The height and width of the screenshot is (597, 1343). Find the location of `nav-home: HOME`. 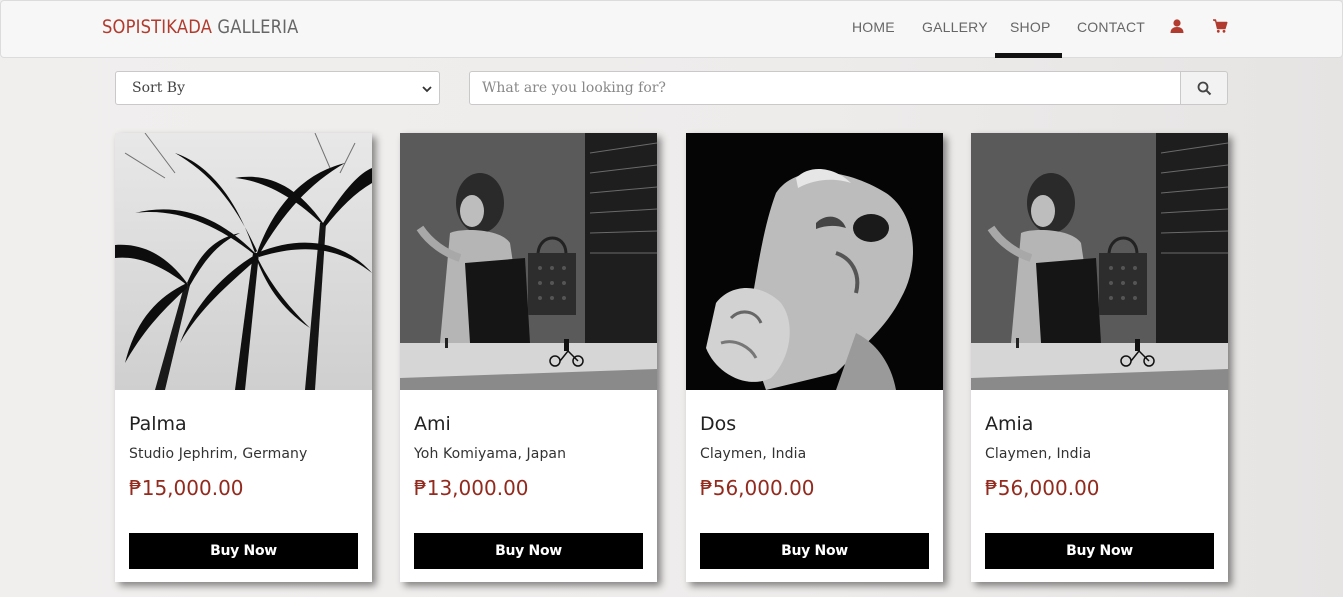

nav-home: HOME is located at coordinates (873, 27).